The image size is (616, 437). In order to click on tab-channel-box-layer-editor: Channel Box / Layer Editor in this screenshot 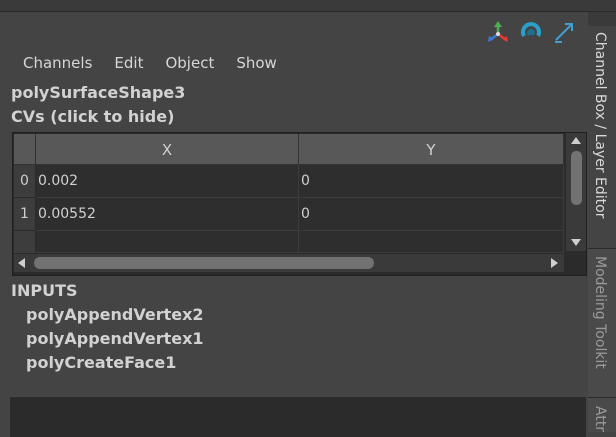, I will do `click(602, 137)`.